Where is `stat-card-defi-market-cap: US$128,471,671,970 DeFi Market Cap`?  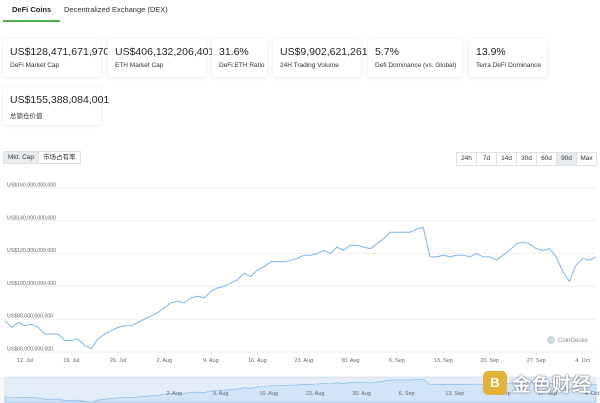 stat-card-defi-market-cap: US$128,471,671,970 DeFi Market Cap is located at coordinates (56, 58).